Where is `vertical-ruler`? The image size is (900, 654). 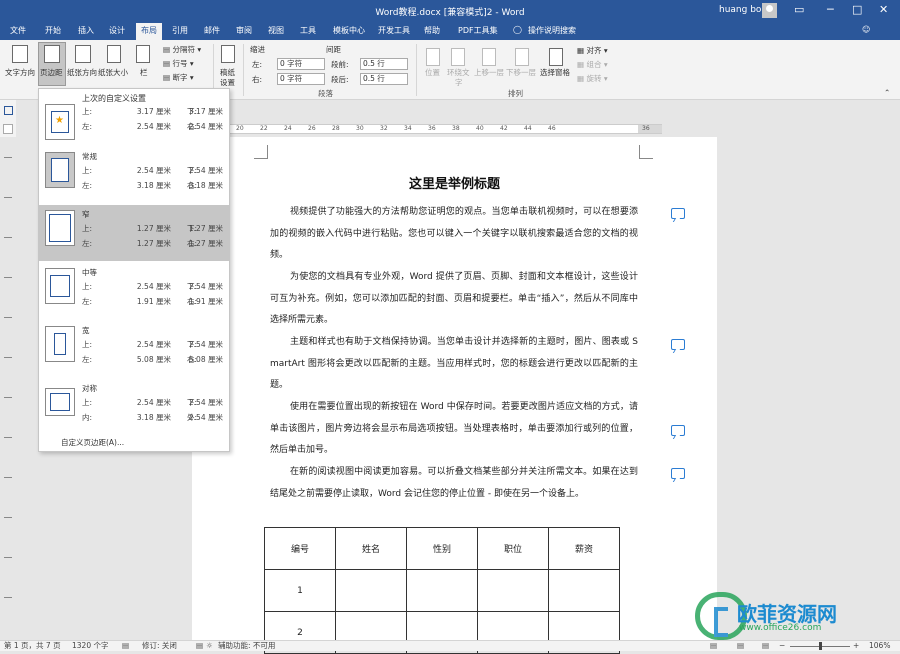 vertical-ruler is located at coordinates (8, 388).